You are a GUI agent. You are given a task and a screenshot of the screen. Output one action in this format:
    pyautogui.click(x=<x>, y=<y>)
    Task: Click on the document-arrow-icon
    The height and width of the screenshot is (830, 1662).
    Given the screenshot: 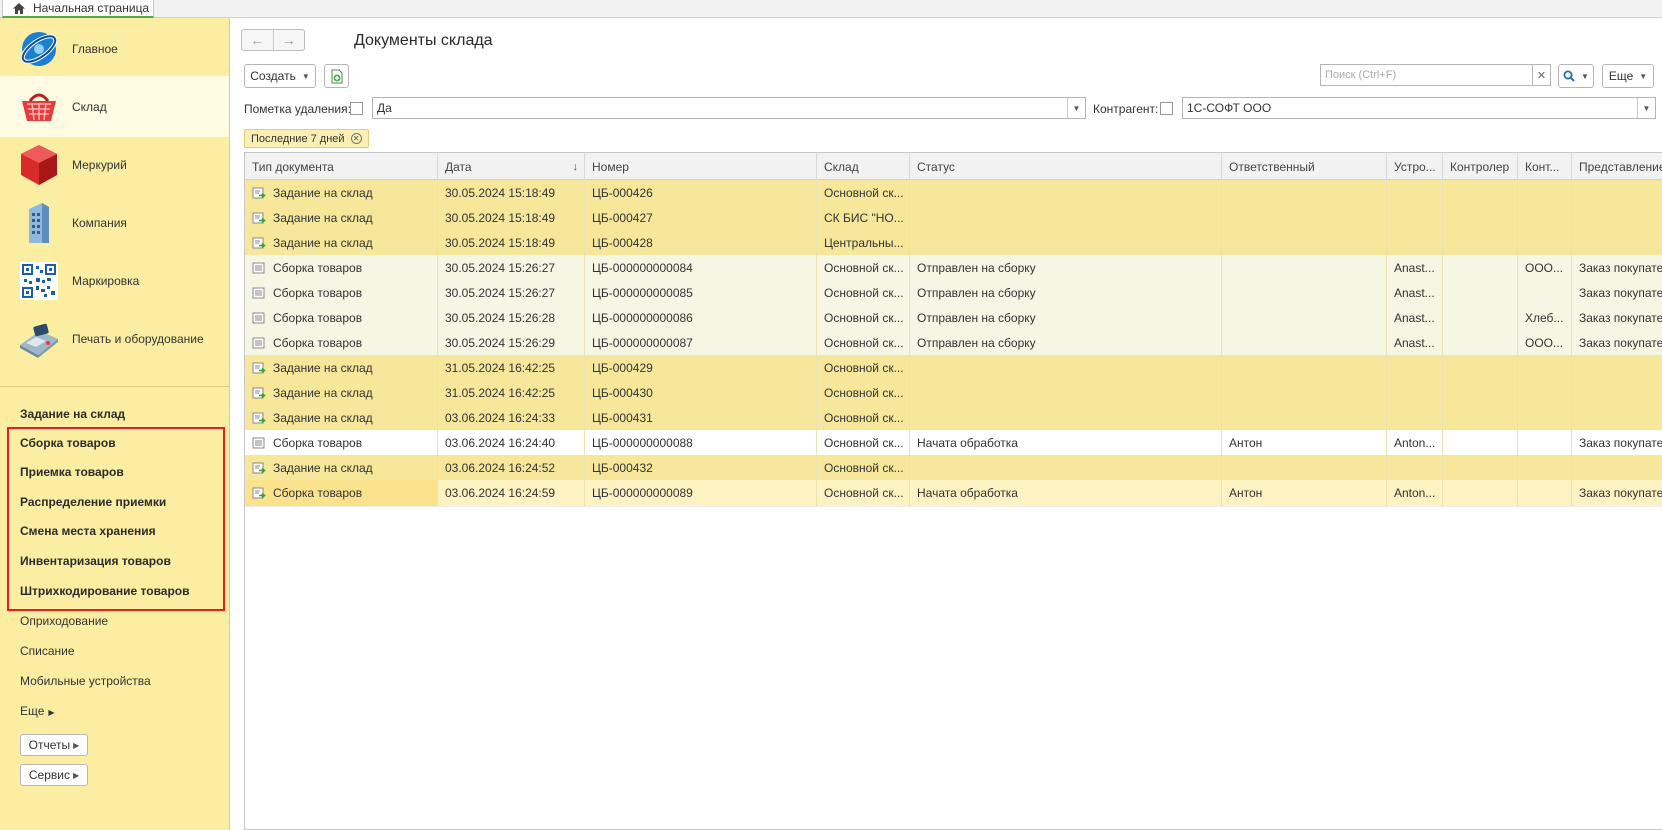 What is the action you would take?
    pyautogui.click(x=259, y=493)
    